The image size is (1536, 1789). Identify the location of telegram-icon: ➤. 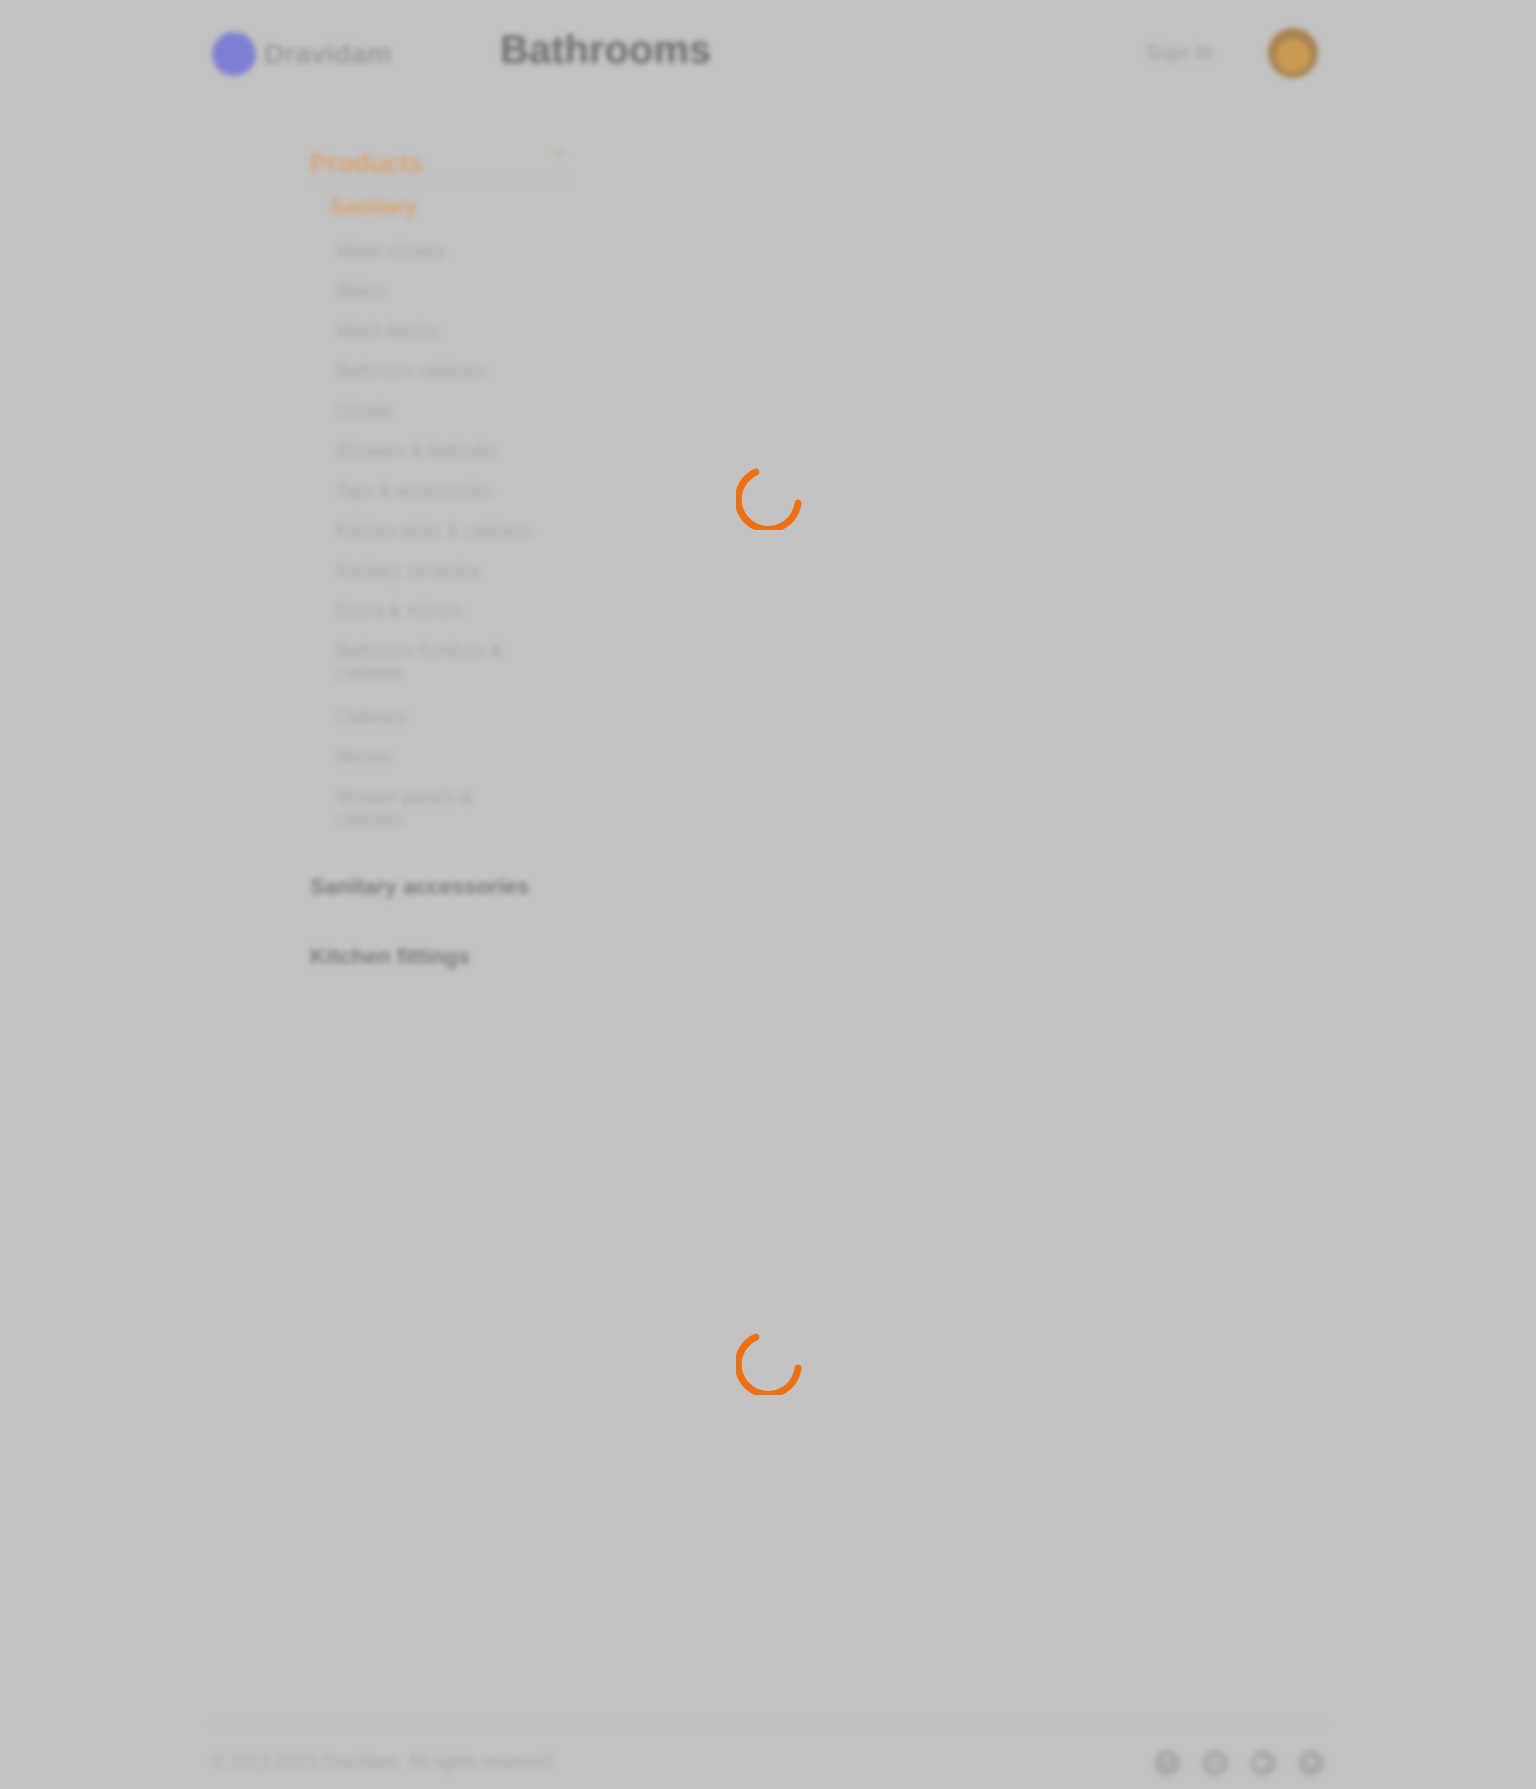
(1311, 1763).